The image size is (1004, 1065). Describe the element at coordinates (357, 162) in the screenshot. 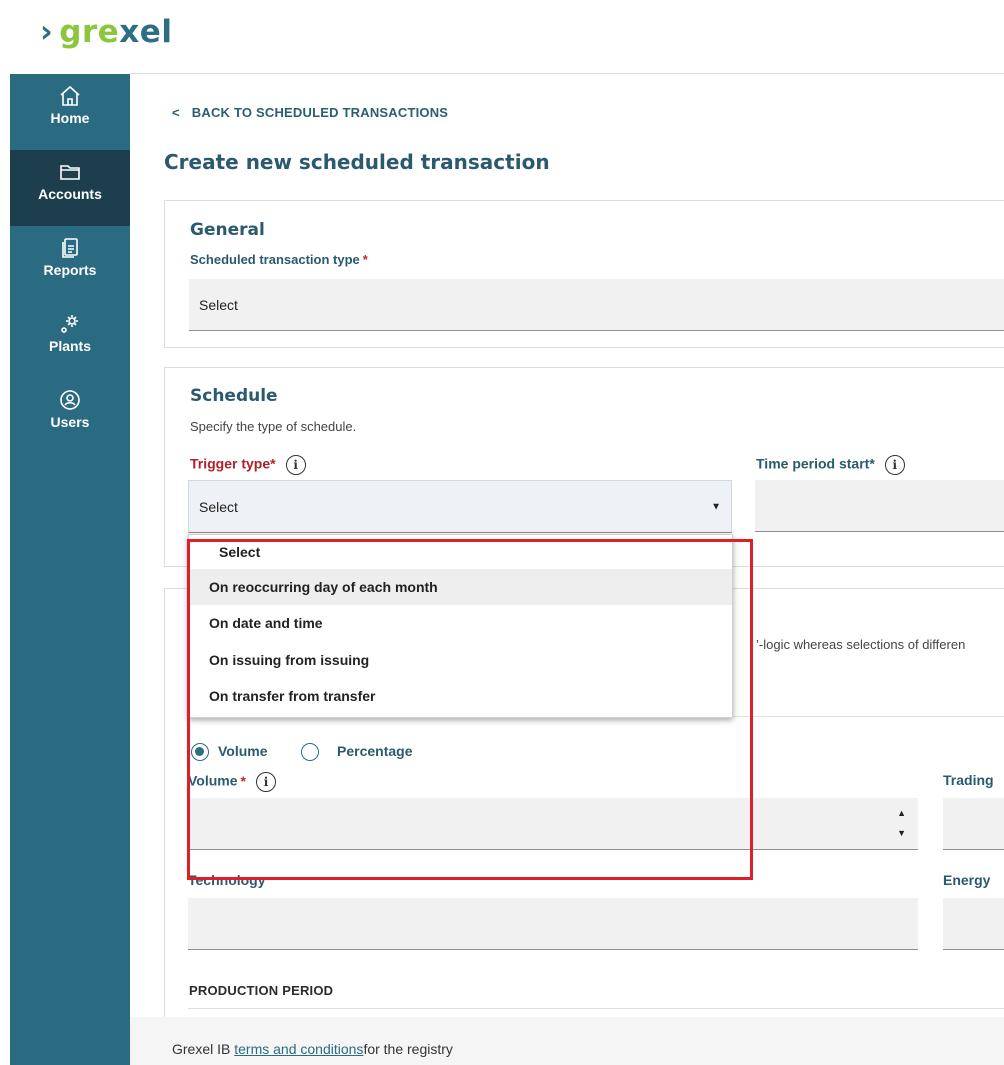

I see `page-title: Create new scheduled transaction` at that location.